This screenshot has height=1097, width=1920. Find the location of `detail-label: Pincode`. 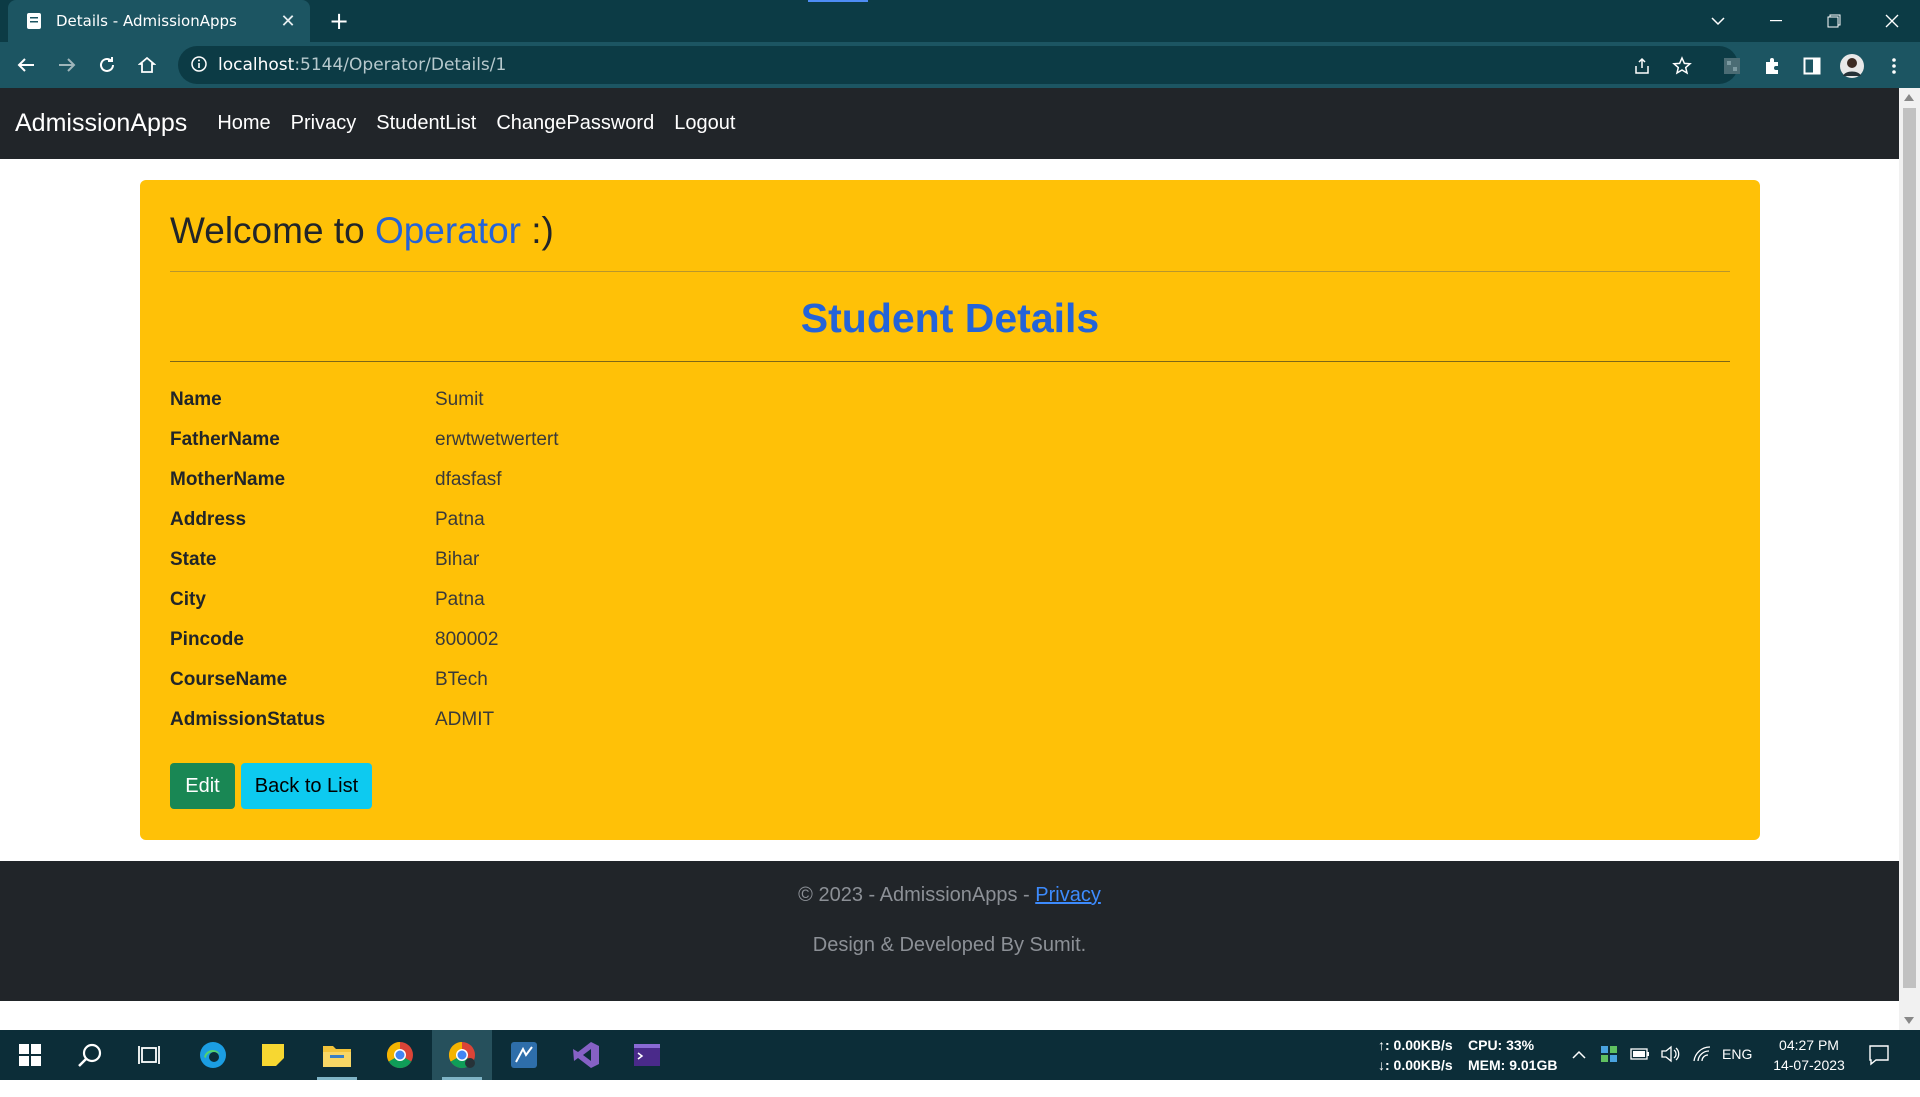

detail-label: Pincode is located at coordinates (207, 639).